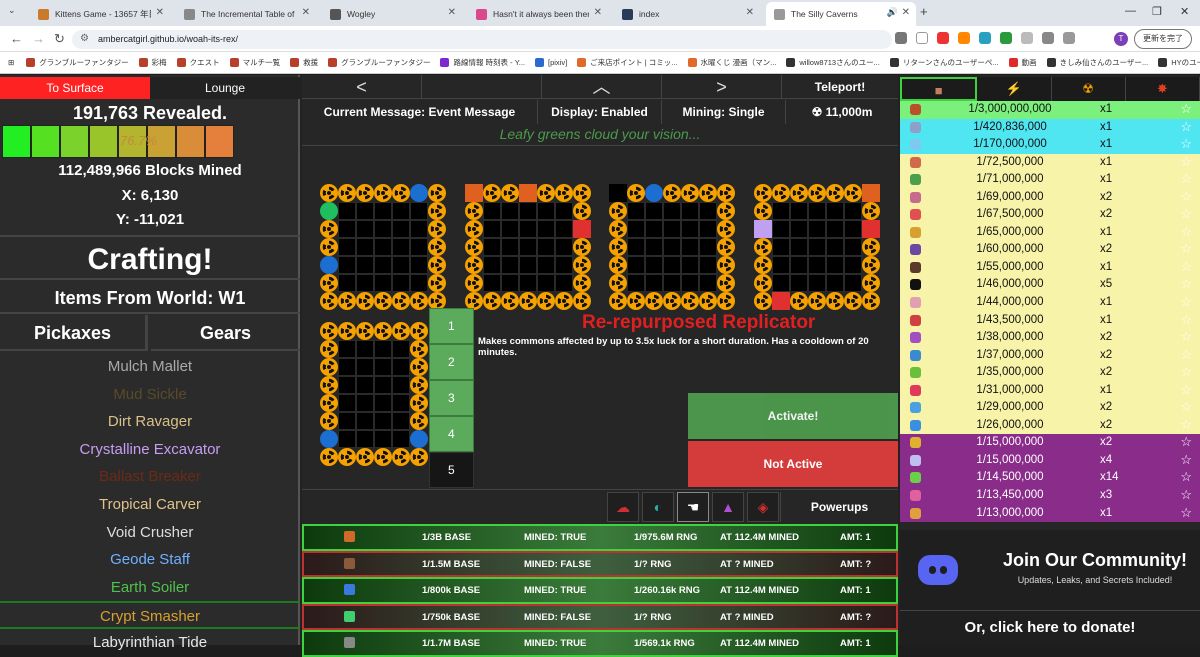  What do you see at coordinates (1050, 513) in the screenshot?
I see `ore-entry: 1/13,000,000 x1 ☆` at bounding box center [1050, 513].